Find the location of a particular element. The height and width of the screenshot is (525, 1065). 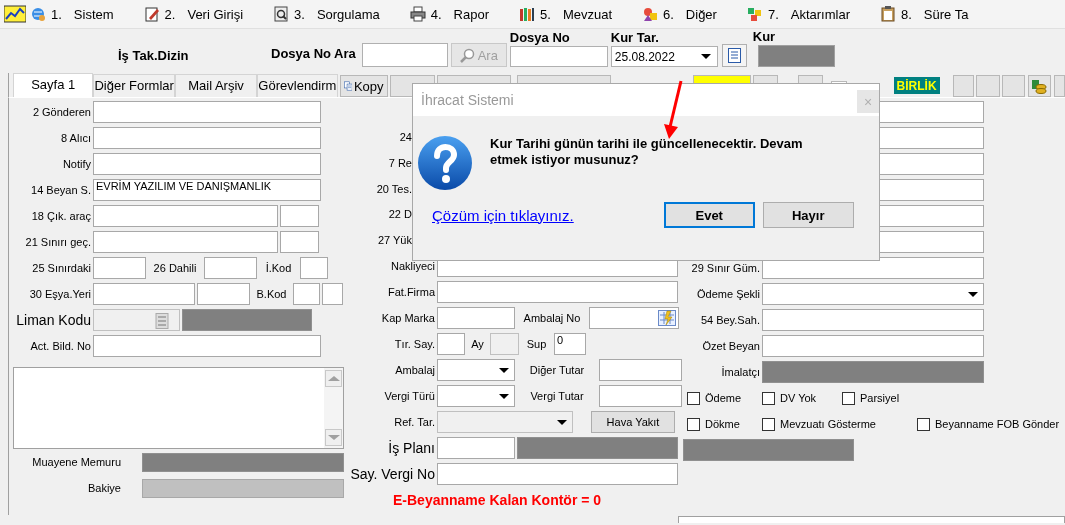

field-label: Bakiye is located at coordinates (103, 488).